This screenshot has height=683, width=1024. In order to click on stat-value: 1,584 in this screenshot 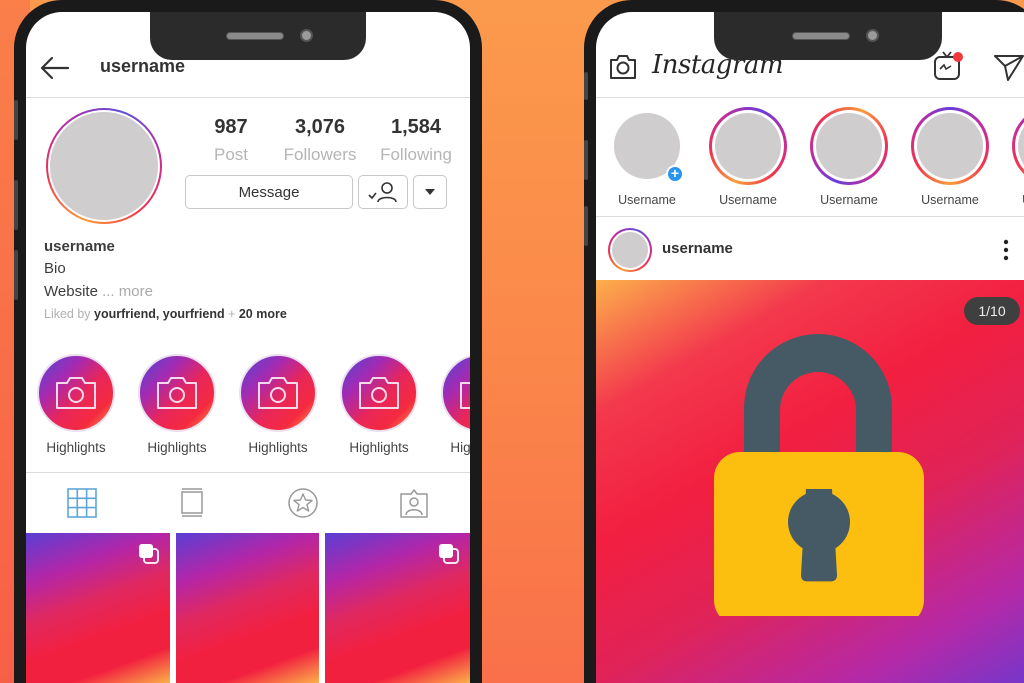, I will do `click(416, 127)`.